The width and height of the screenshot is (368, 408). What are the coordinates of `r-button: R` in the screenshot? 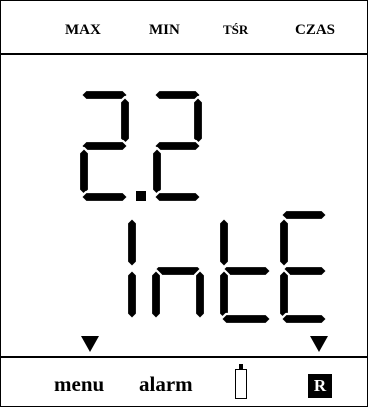 It's located at (320, 386).